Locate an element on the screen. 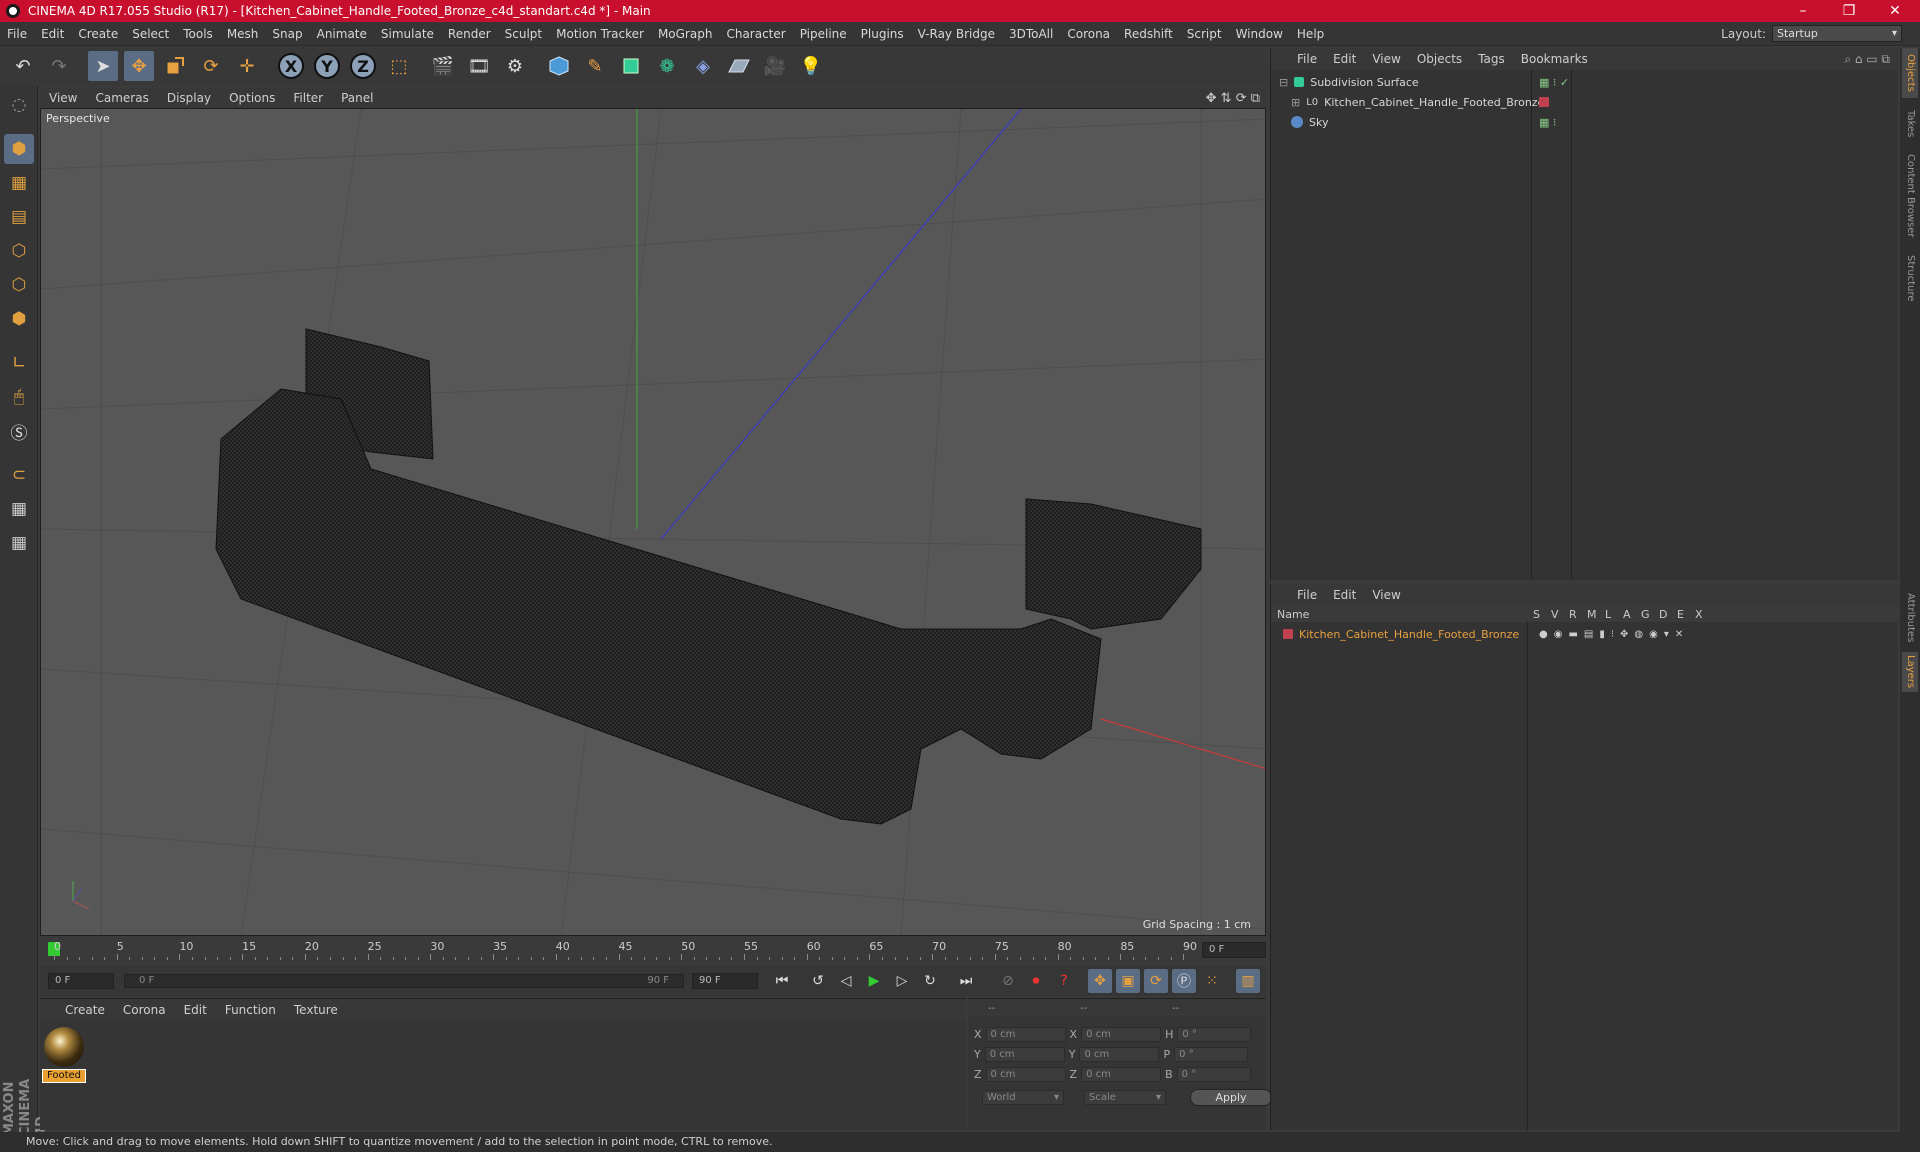 The height and width of the screenshot is (1152, 1920). layout-dropdown: Startup is located at coordinates (1837, 33).